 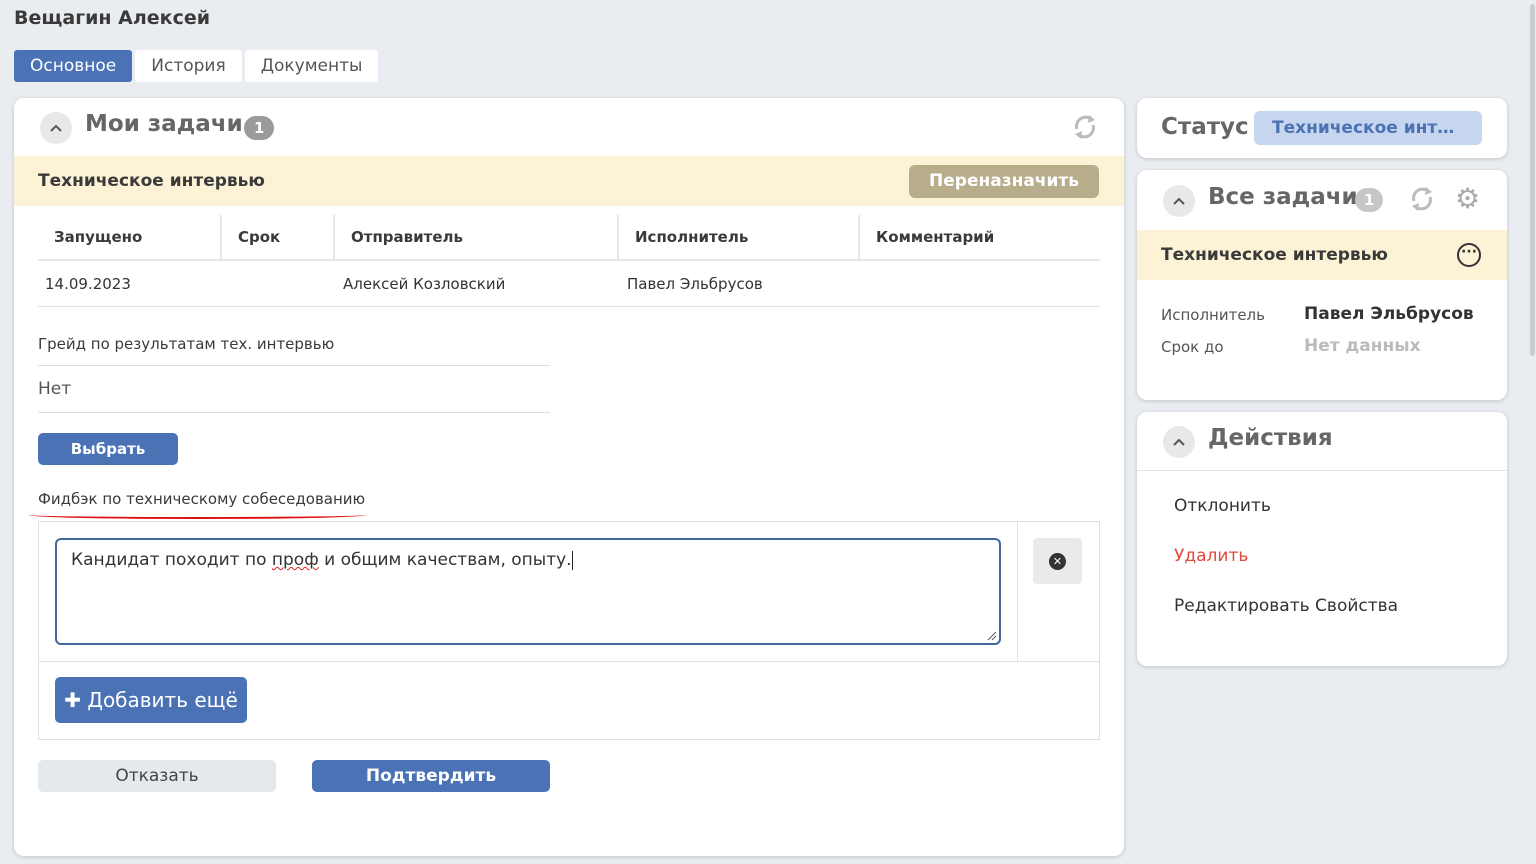 What do you see at coordinates (1283, 197) in the screenshot?
I see `all-tasks-title: Все задачи` at bounding box center [1283, 197].